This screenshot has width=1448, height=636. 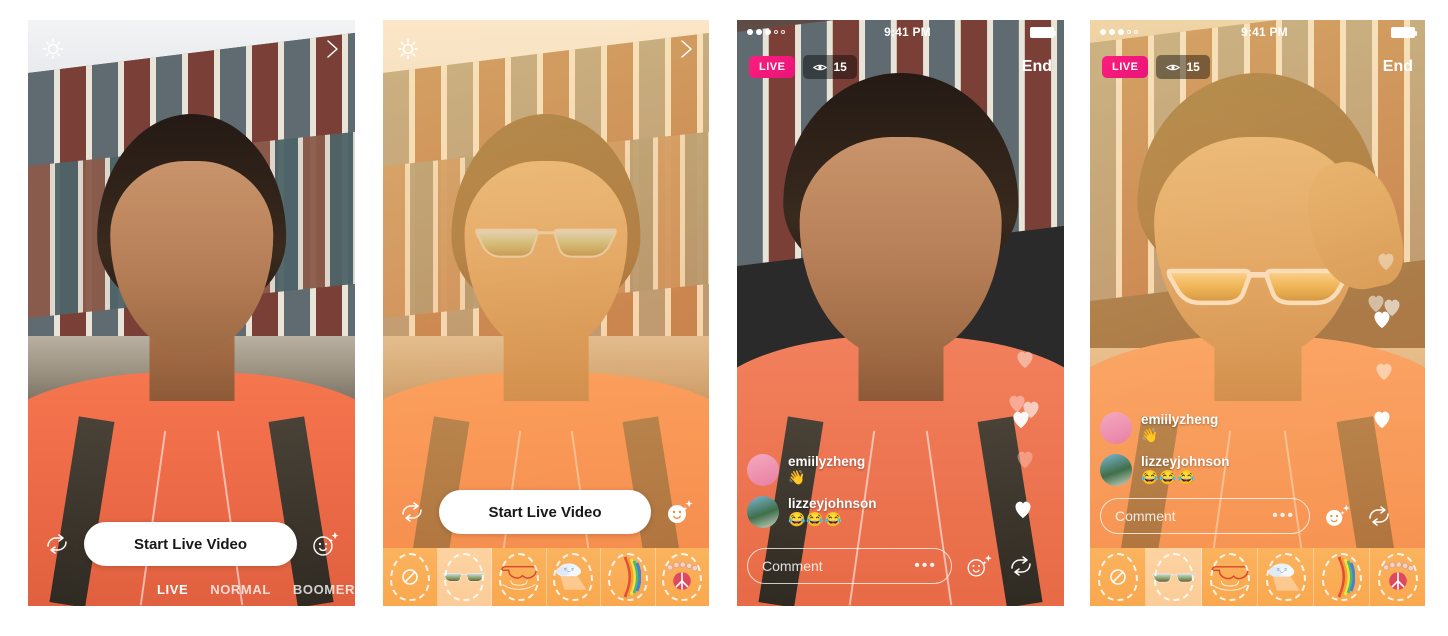 What do you see at coordinates (860, 491) in the screenshot?
I see `live-comments-3: emiilyzheng 👋 lizzeyjohnson 😂😂😂` at bounding box center [860, 491].